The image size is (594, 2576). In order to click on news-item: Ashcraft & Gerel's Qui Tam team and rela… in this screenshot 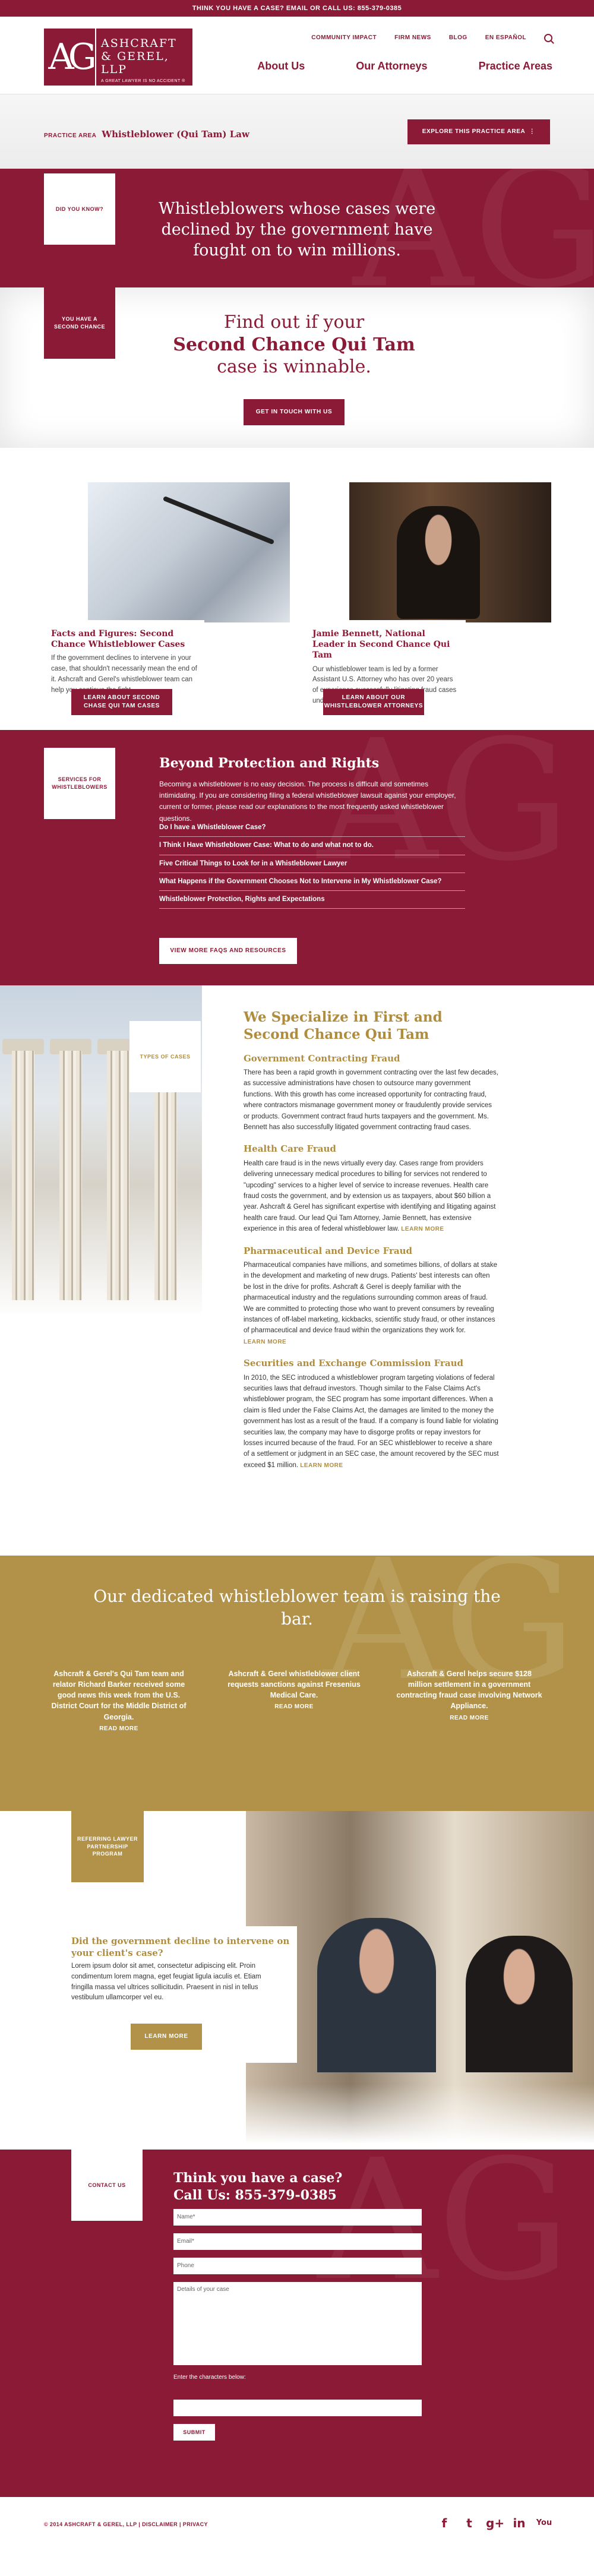, I will do `click(119, 1700)`.